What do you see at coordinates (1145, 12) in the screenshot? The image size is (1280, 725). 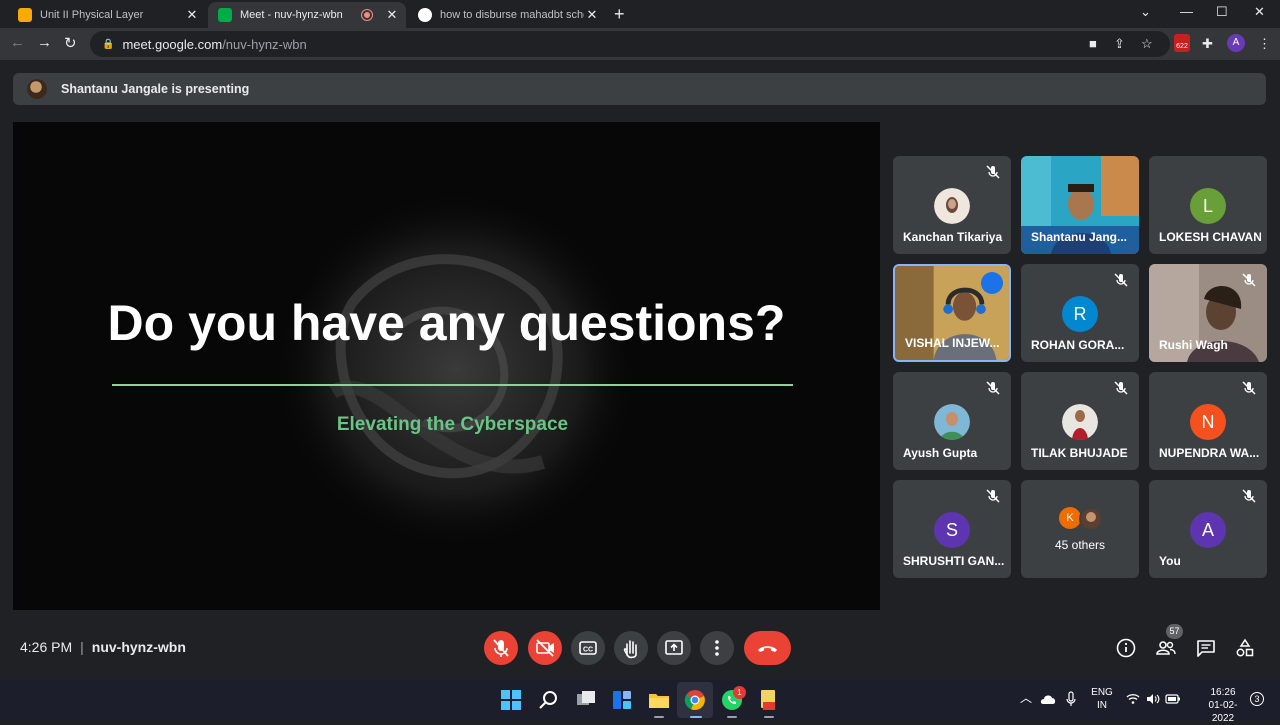 I see `tab-search-icon: ⌄` at bounding box center [1145, 12].